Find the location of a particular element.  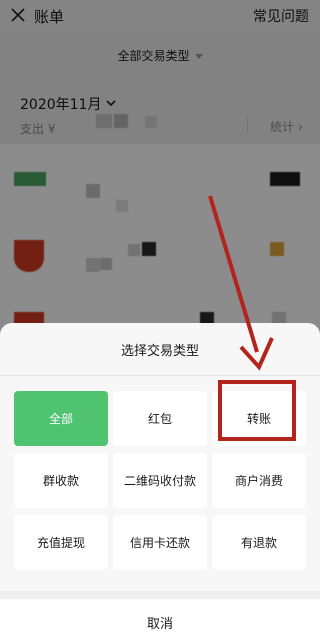

option-red-packet: 红包 is located at coordinates (160, 418).